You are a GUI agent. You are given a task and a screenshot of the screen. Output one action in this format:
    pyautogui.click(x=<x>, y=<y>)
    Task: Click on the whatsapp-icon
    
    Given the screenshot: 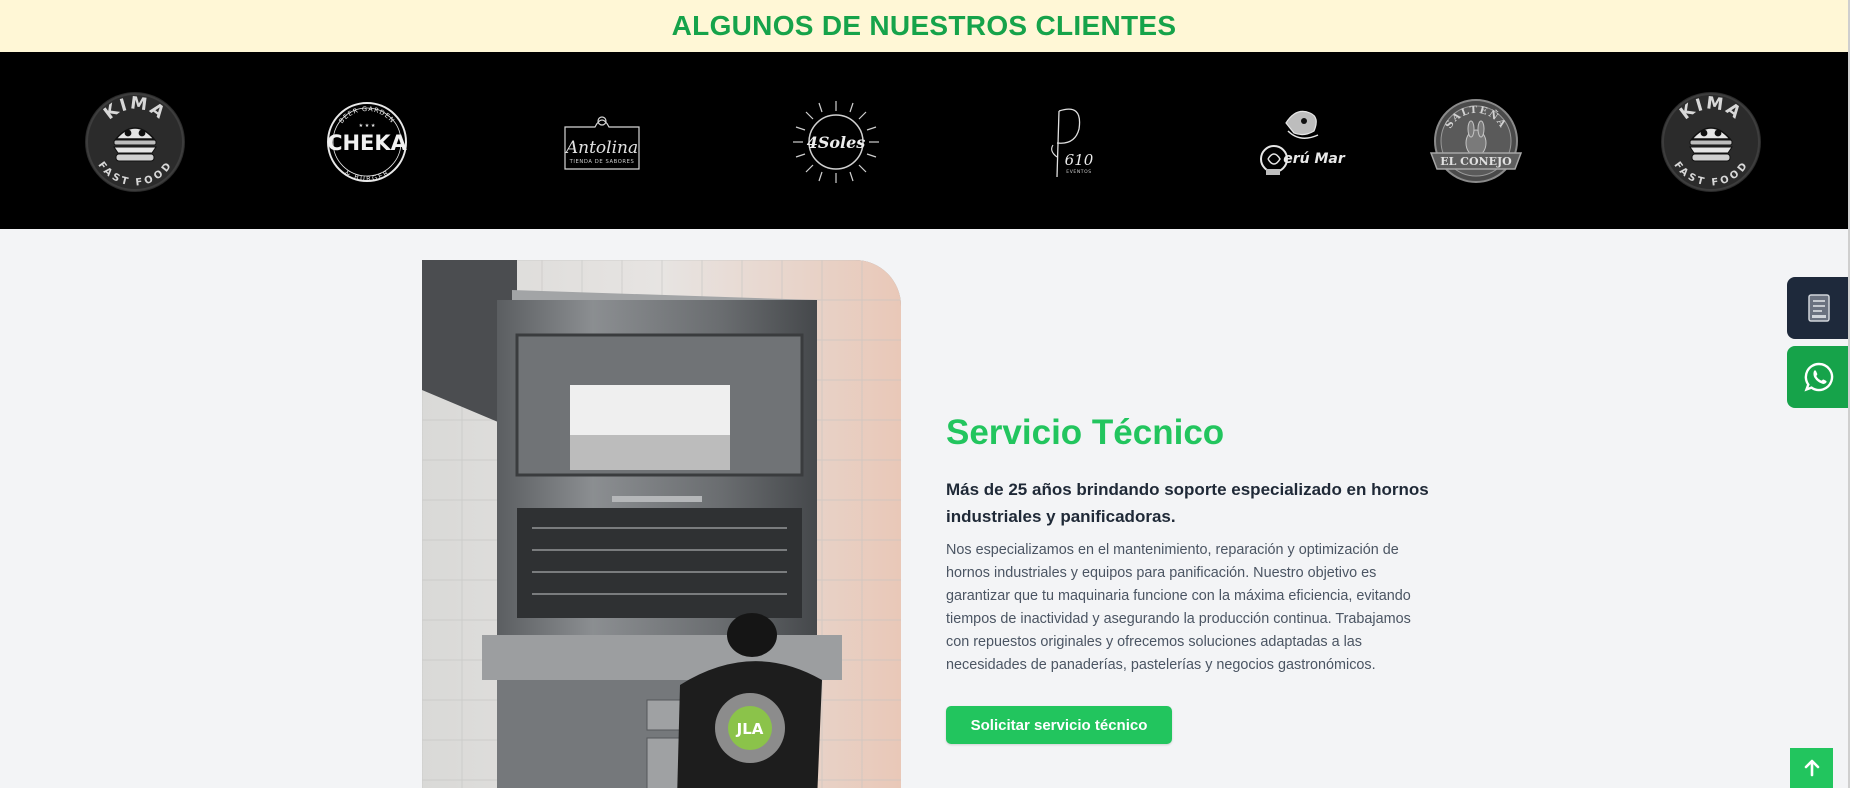 What is the action you would take?
    pyautogui.click(x=1818, y=377)
    